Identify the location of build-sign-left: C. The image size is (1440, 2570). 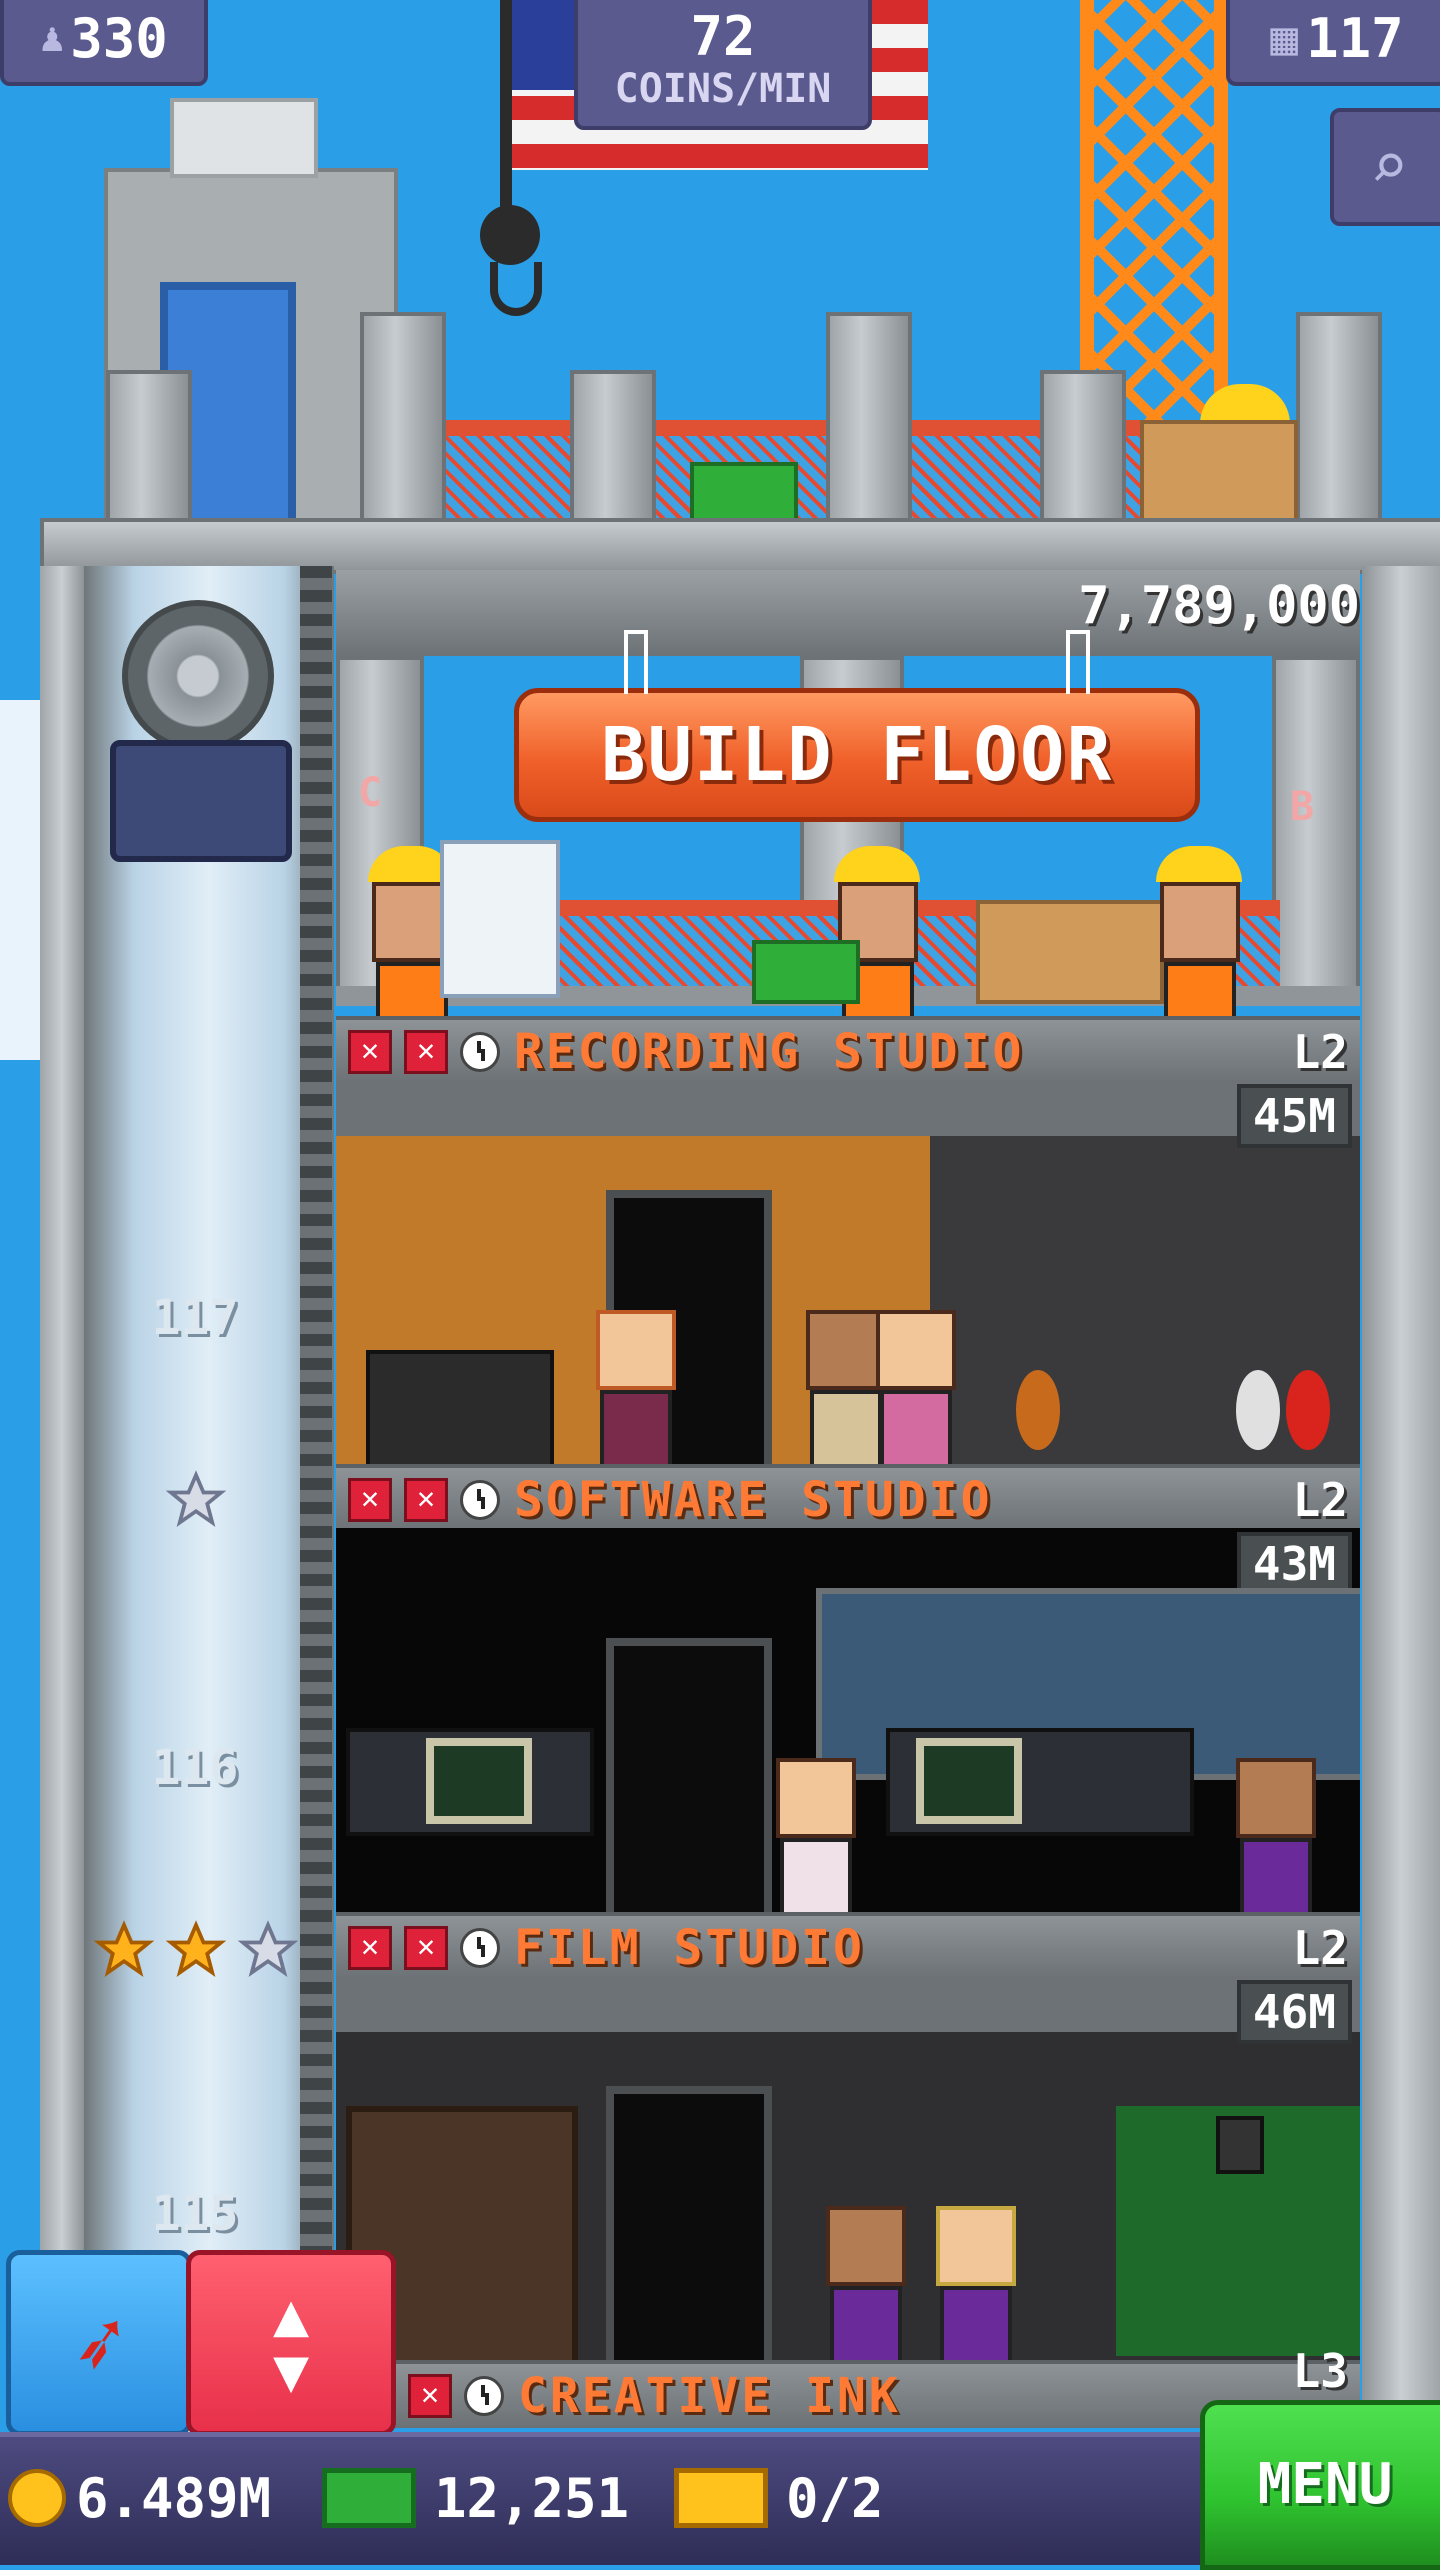
(370, 793).